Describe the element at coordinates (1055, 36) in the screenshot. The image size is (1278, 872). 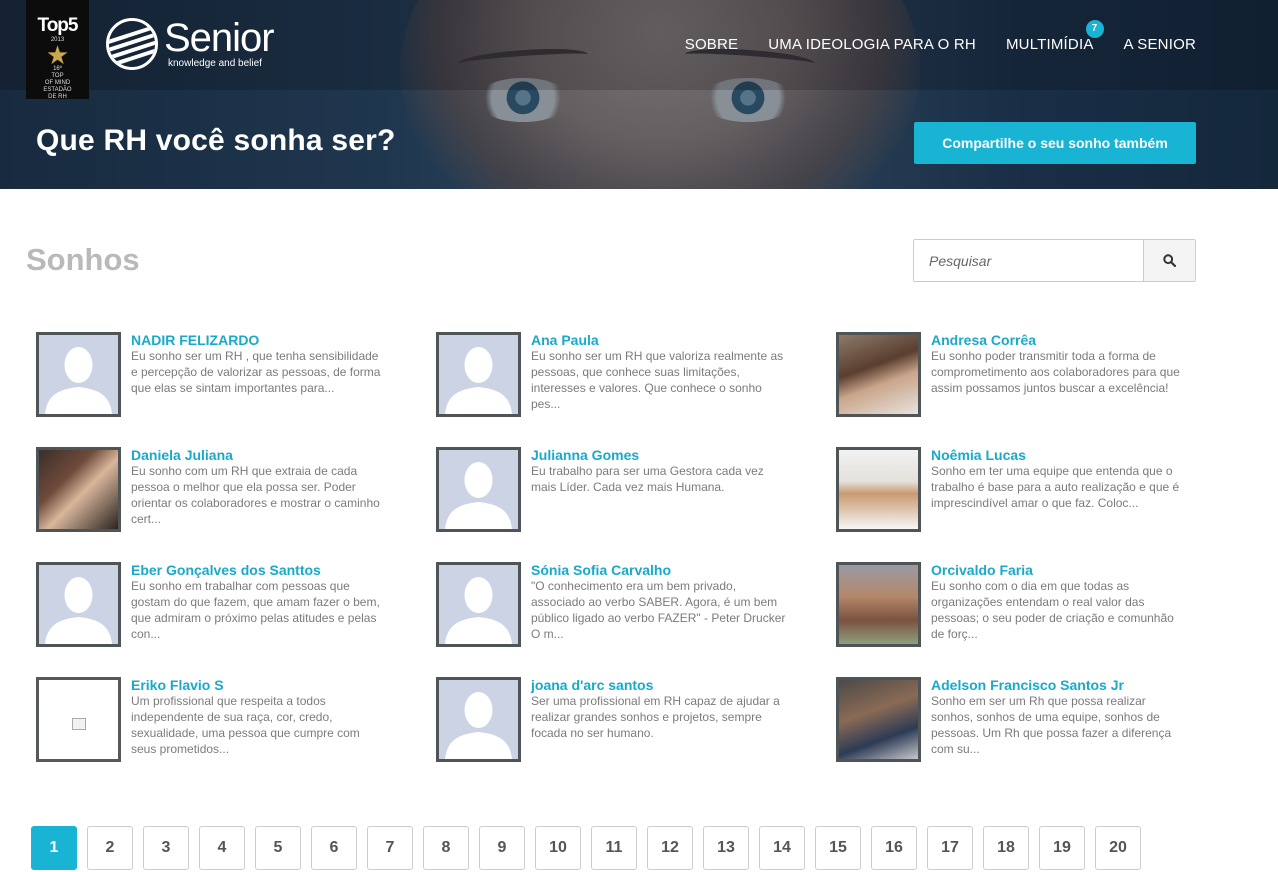
I see `nav-multimidia: MULTIMÍDIA 7` at that location.